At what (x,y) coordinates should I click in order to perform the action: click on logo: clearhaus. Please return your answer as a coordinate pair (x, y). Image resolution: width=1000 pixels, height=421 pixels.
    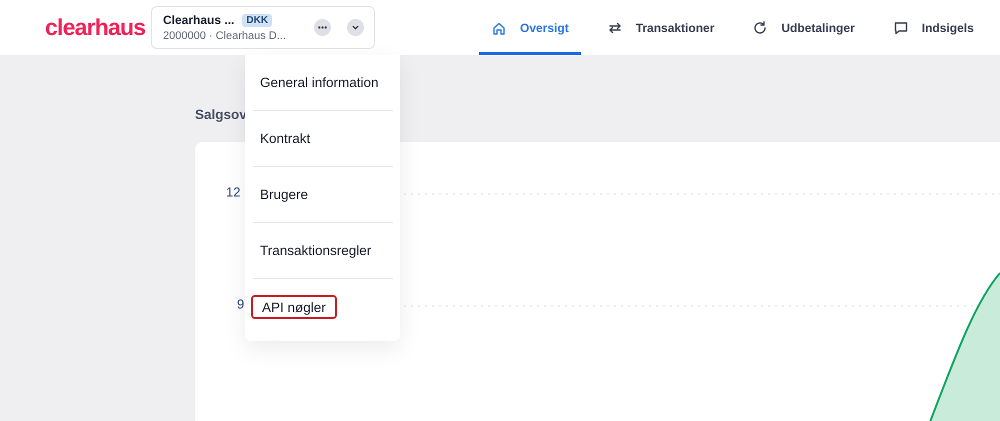
    Looking at the image, I should click on (98, 27).